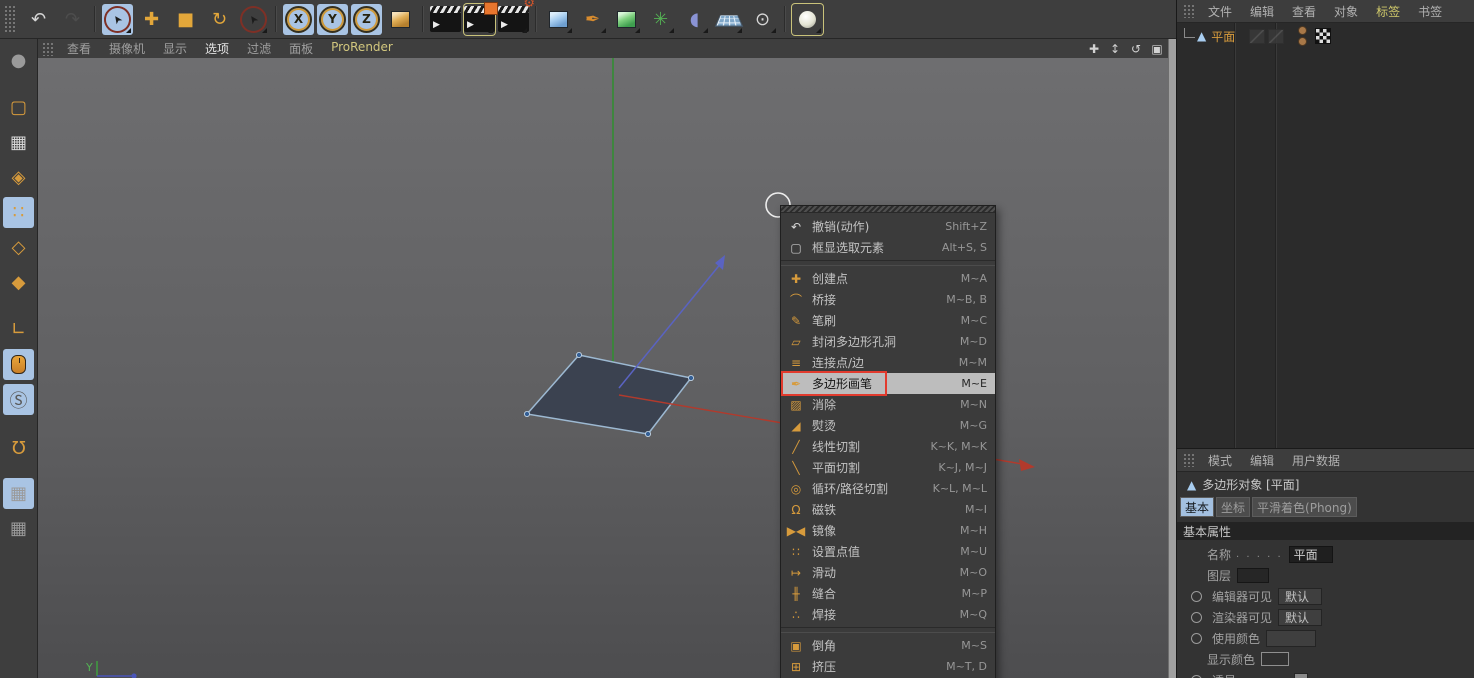 The width and height of the screenshot is (1474, 678). What do you see at coordinates (18, 247) in the screenshot?
I see `edges-mode-button: ◇` at bounding box center [18, 247].